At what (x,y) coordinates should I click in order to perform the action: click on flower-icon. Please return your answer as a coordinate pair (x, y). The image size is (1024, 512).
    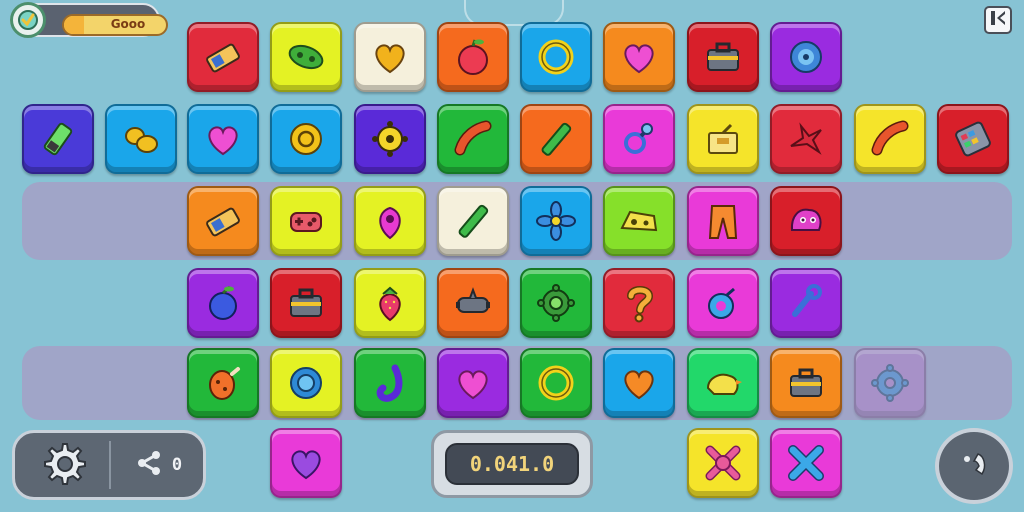
    Looking at the image, I should click on (556, 221).